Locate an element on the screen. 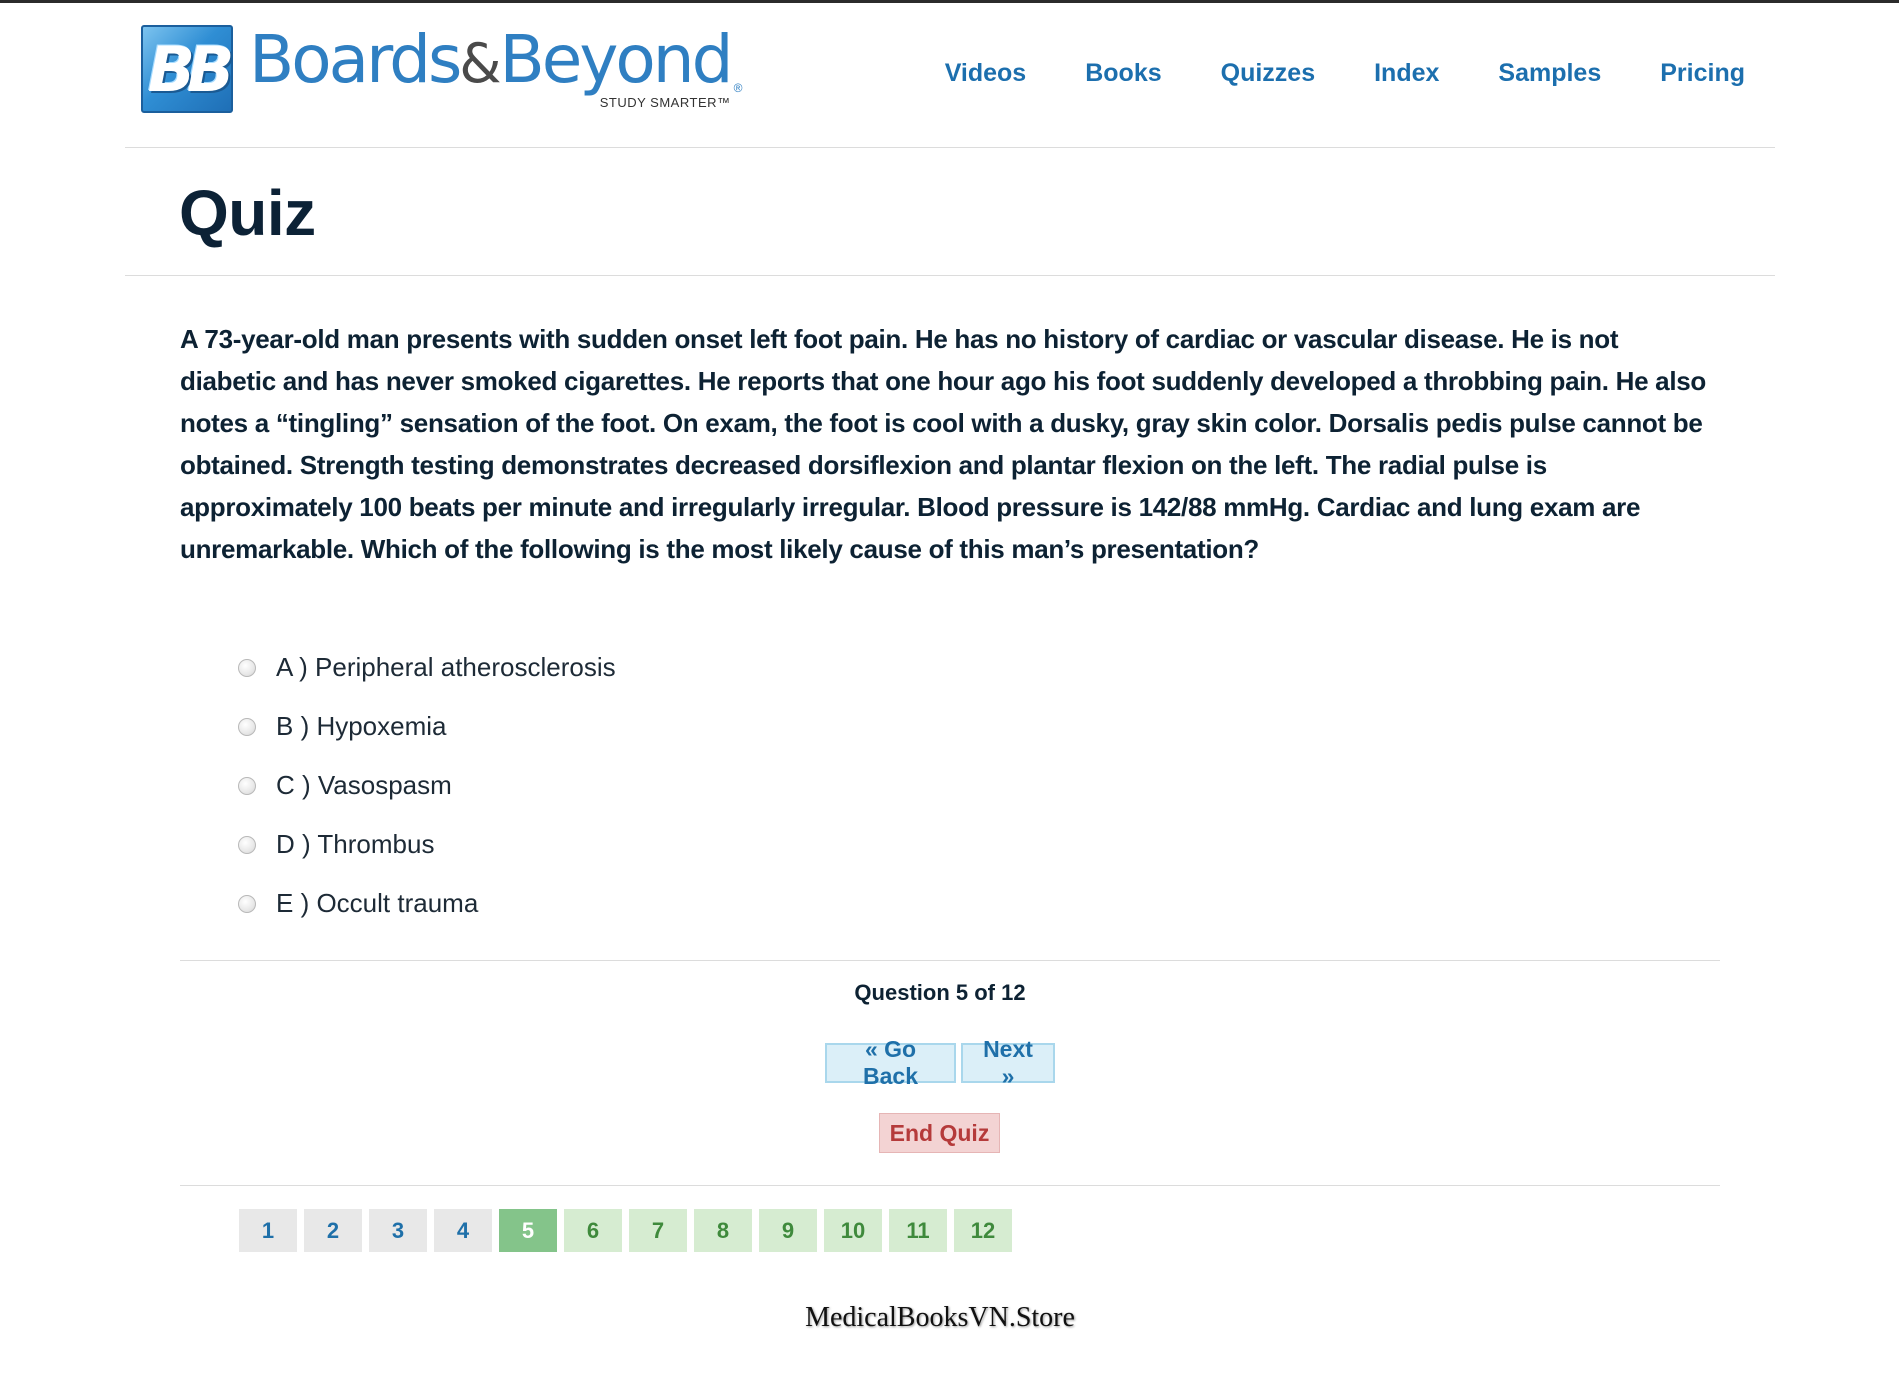 This screenshot has height=1378, width=1899. page-title-section: Quiz is located at coordinates (950, 212).